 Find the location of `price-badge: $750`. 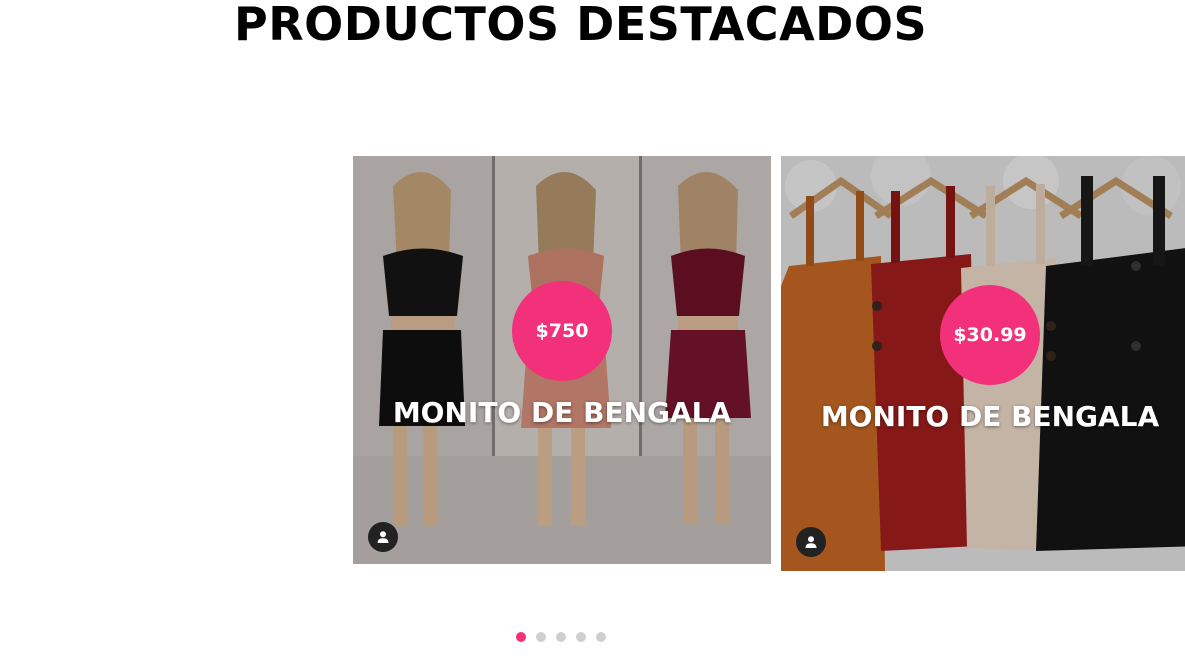

price-badge: $750 is located at coordinates (562, 331).